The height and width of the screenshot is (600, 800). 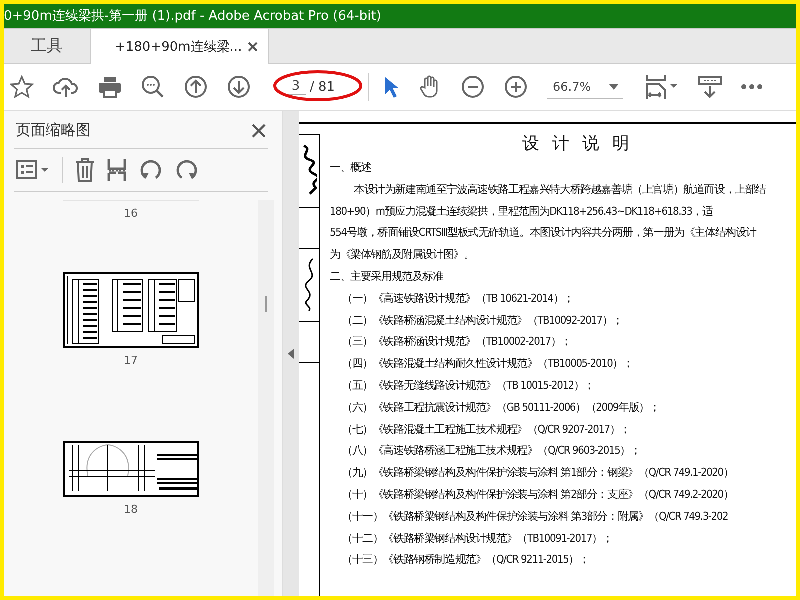 I want to click on more-icon, so click(x=752, y=87).